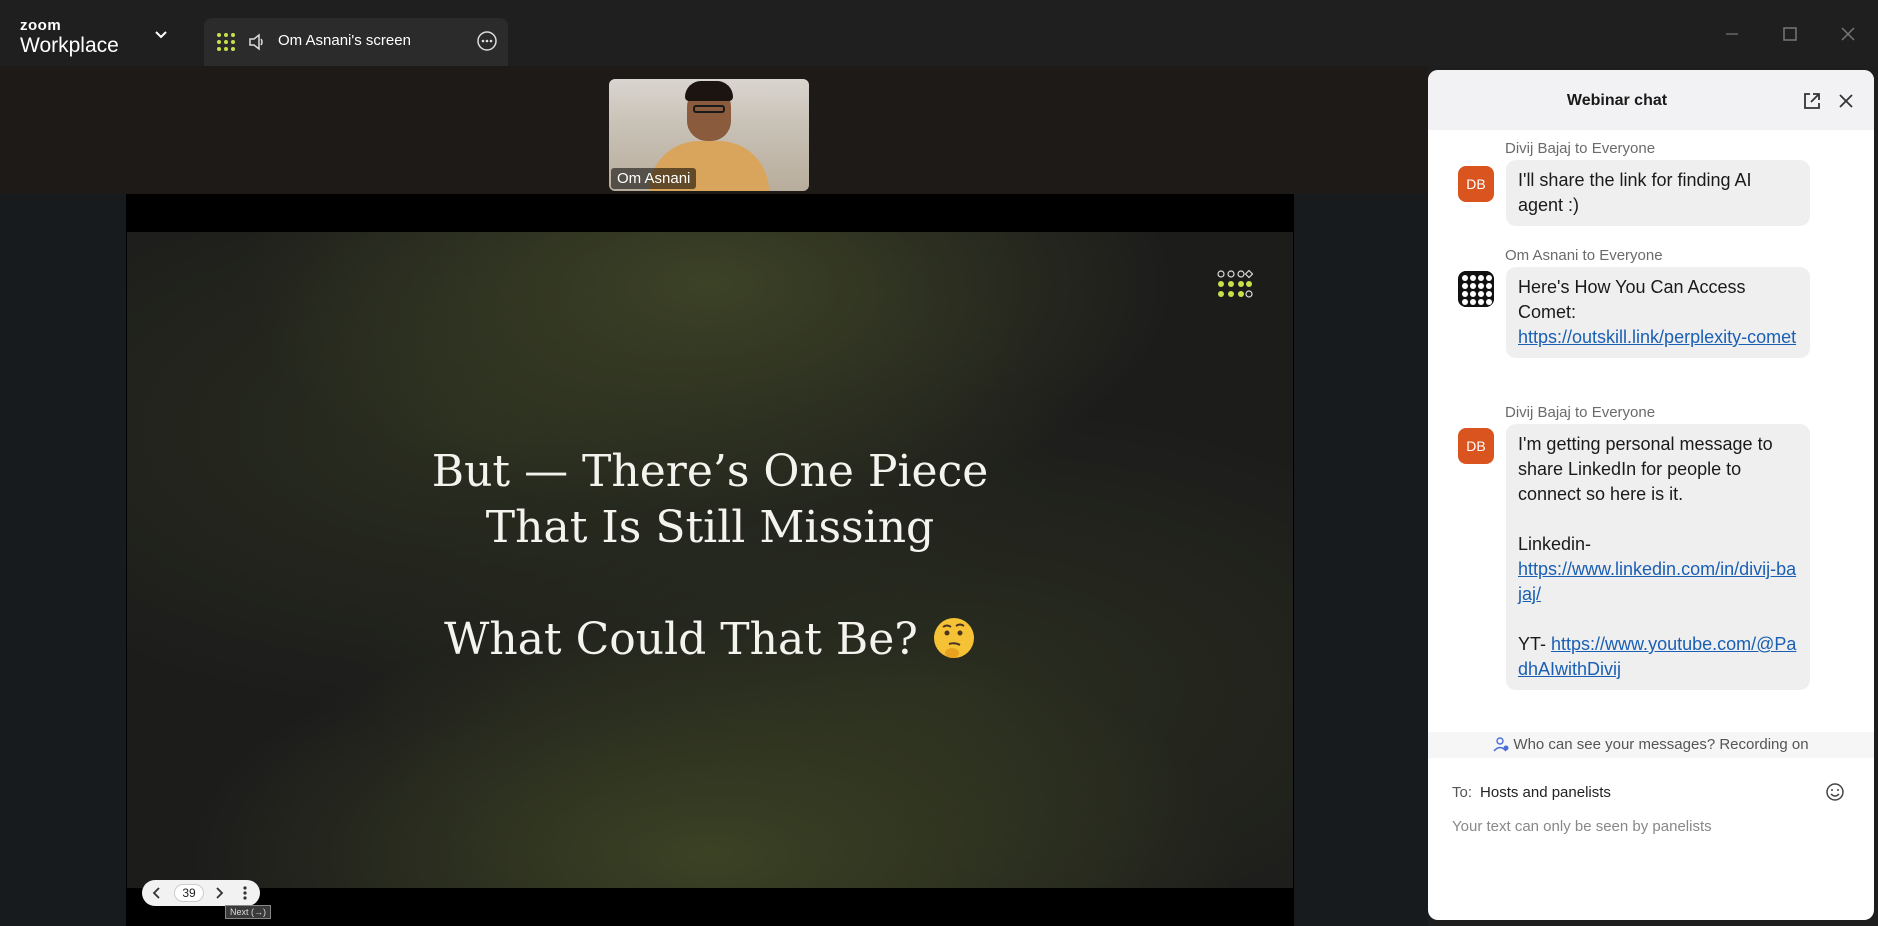 Image resolution: width=1878 pixels, height=926 pixels. Describe the element at coordinates (1657, 581) in the screenshot. I see `linkedin-link: https://www.linkedin.com/in/divij-bajaj/` at that location.